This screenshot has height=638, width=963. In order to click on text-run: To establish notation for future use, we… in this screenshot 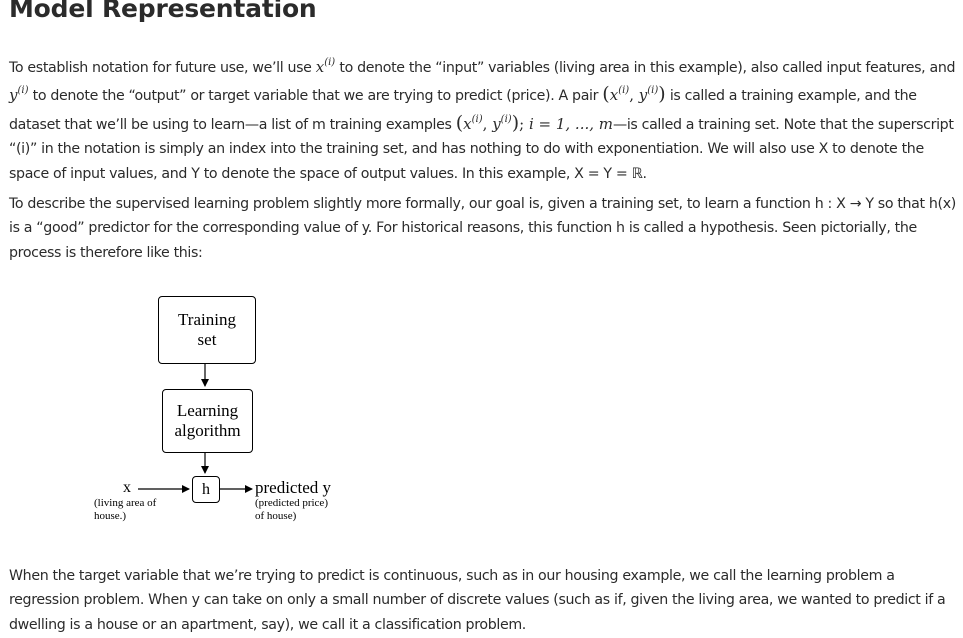, I will do `click(162, 68)`.